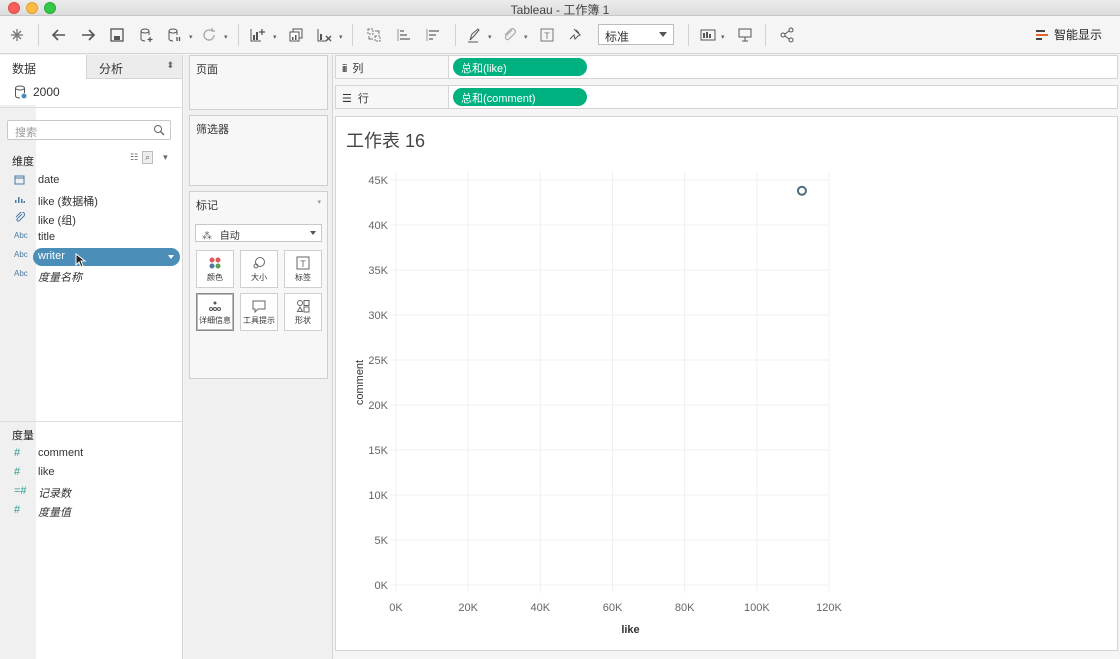  Describe the element at coordinates (258, 82) in the screenshot. I see `pages-shelf: 页面` at that location.